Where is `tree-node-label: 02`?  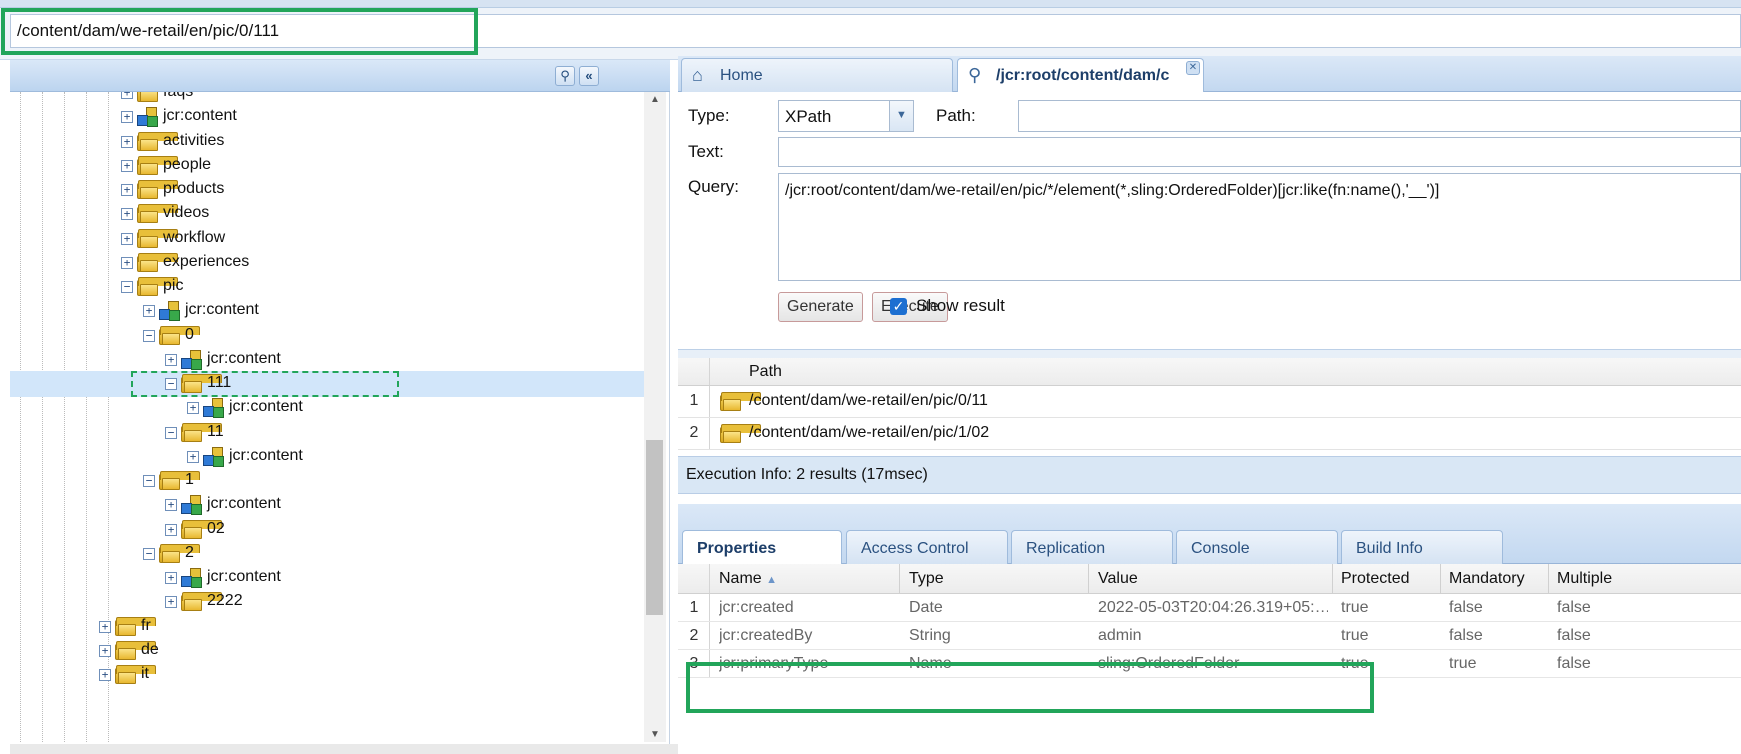
tree-node-label: 02 is located at coordinates (216, 528).